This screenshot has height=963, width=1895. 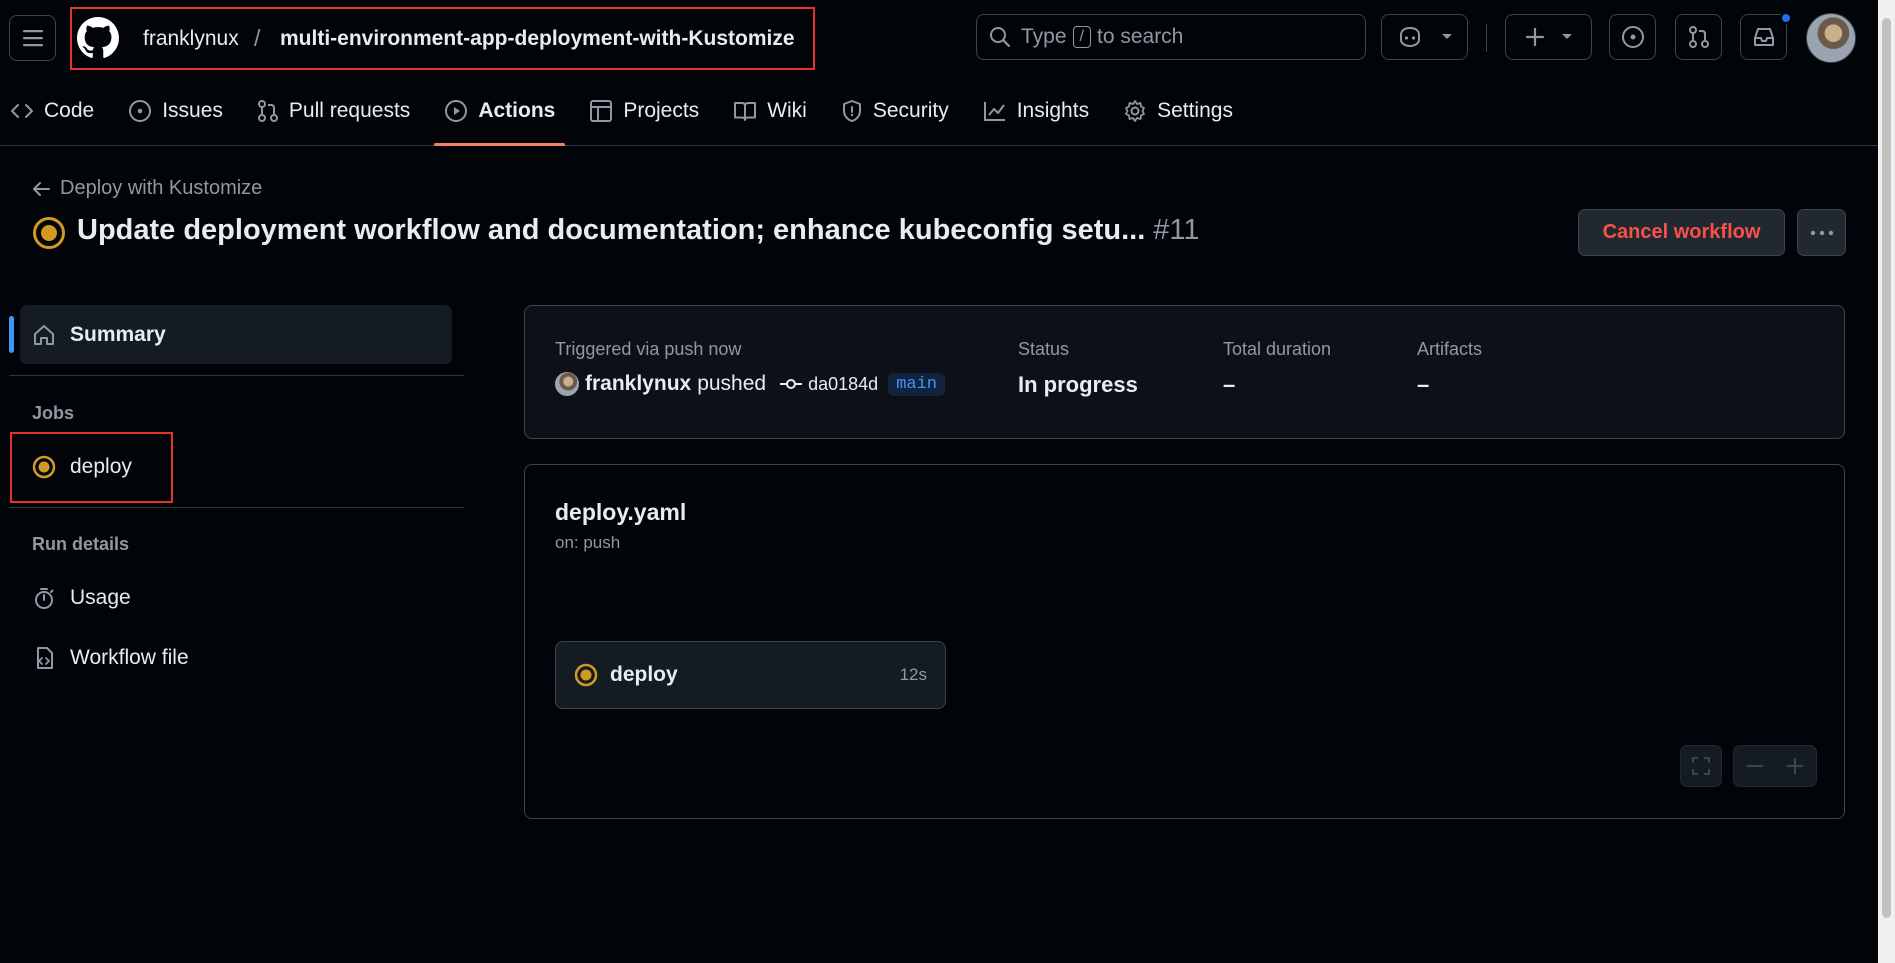 I want to click on kebab-horizontal-icon, so click(x=1821, y=232).